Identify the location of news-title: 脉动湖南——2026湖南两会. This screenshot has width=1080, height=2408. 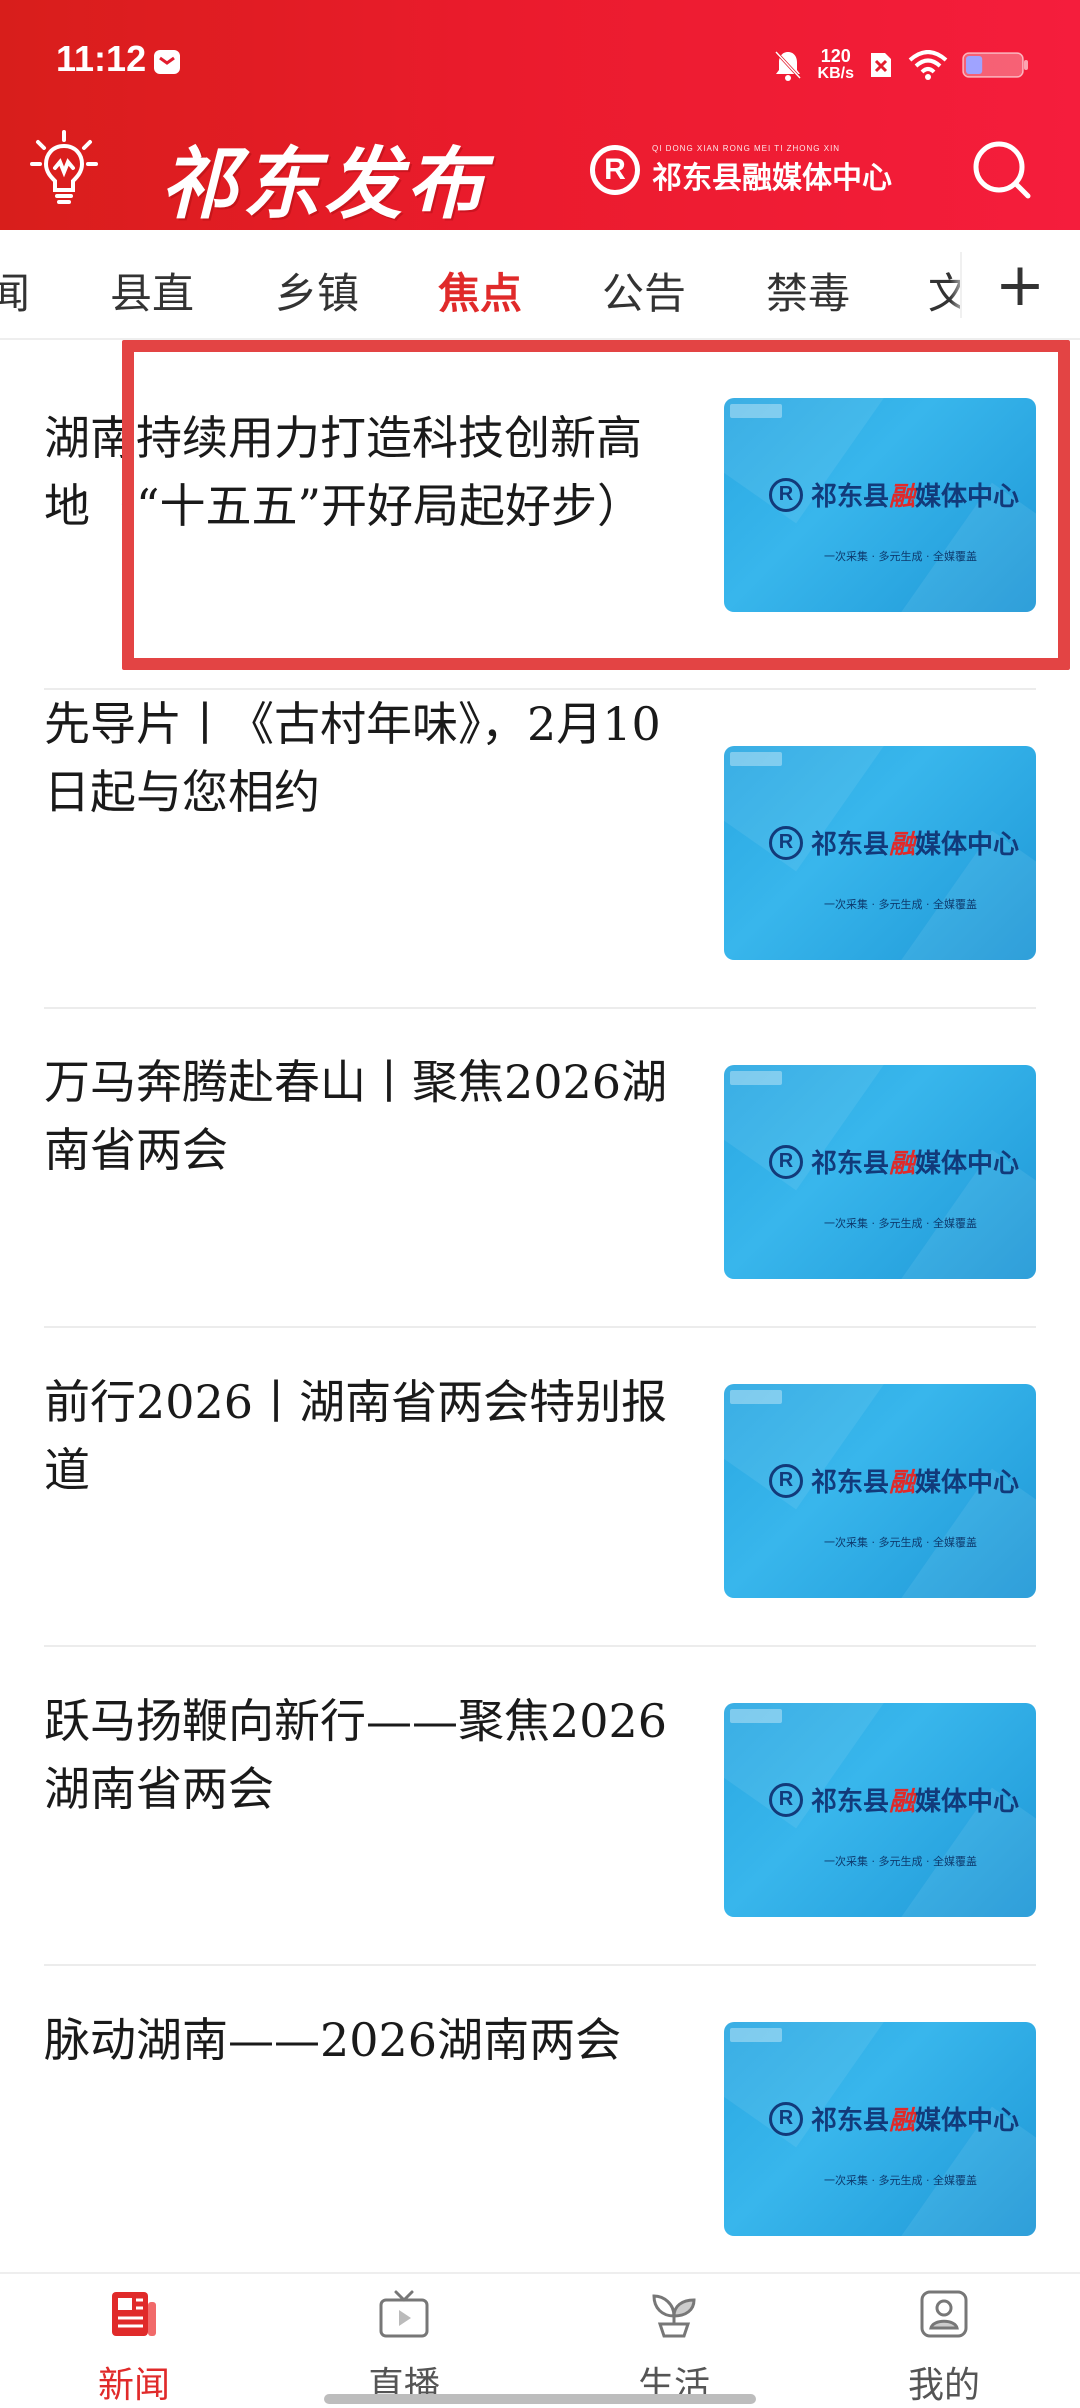
(333, 2040).